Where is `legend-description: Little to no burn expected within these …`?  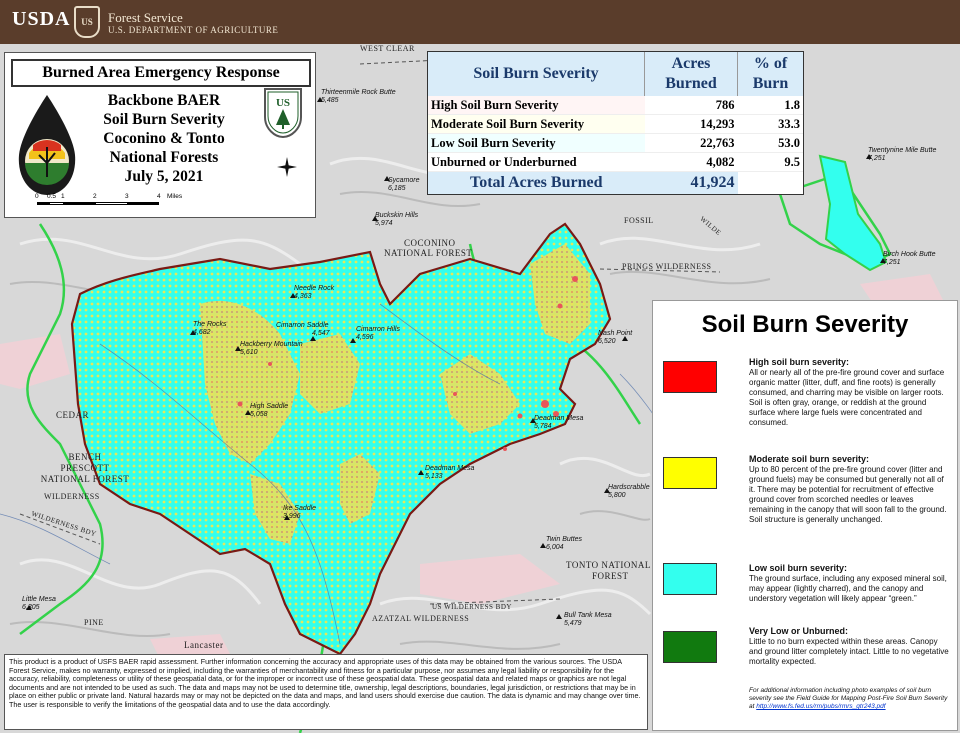
legend-description: Little to no burn expected within these … is located at coordinates (849, 651).